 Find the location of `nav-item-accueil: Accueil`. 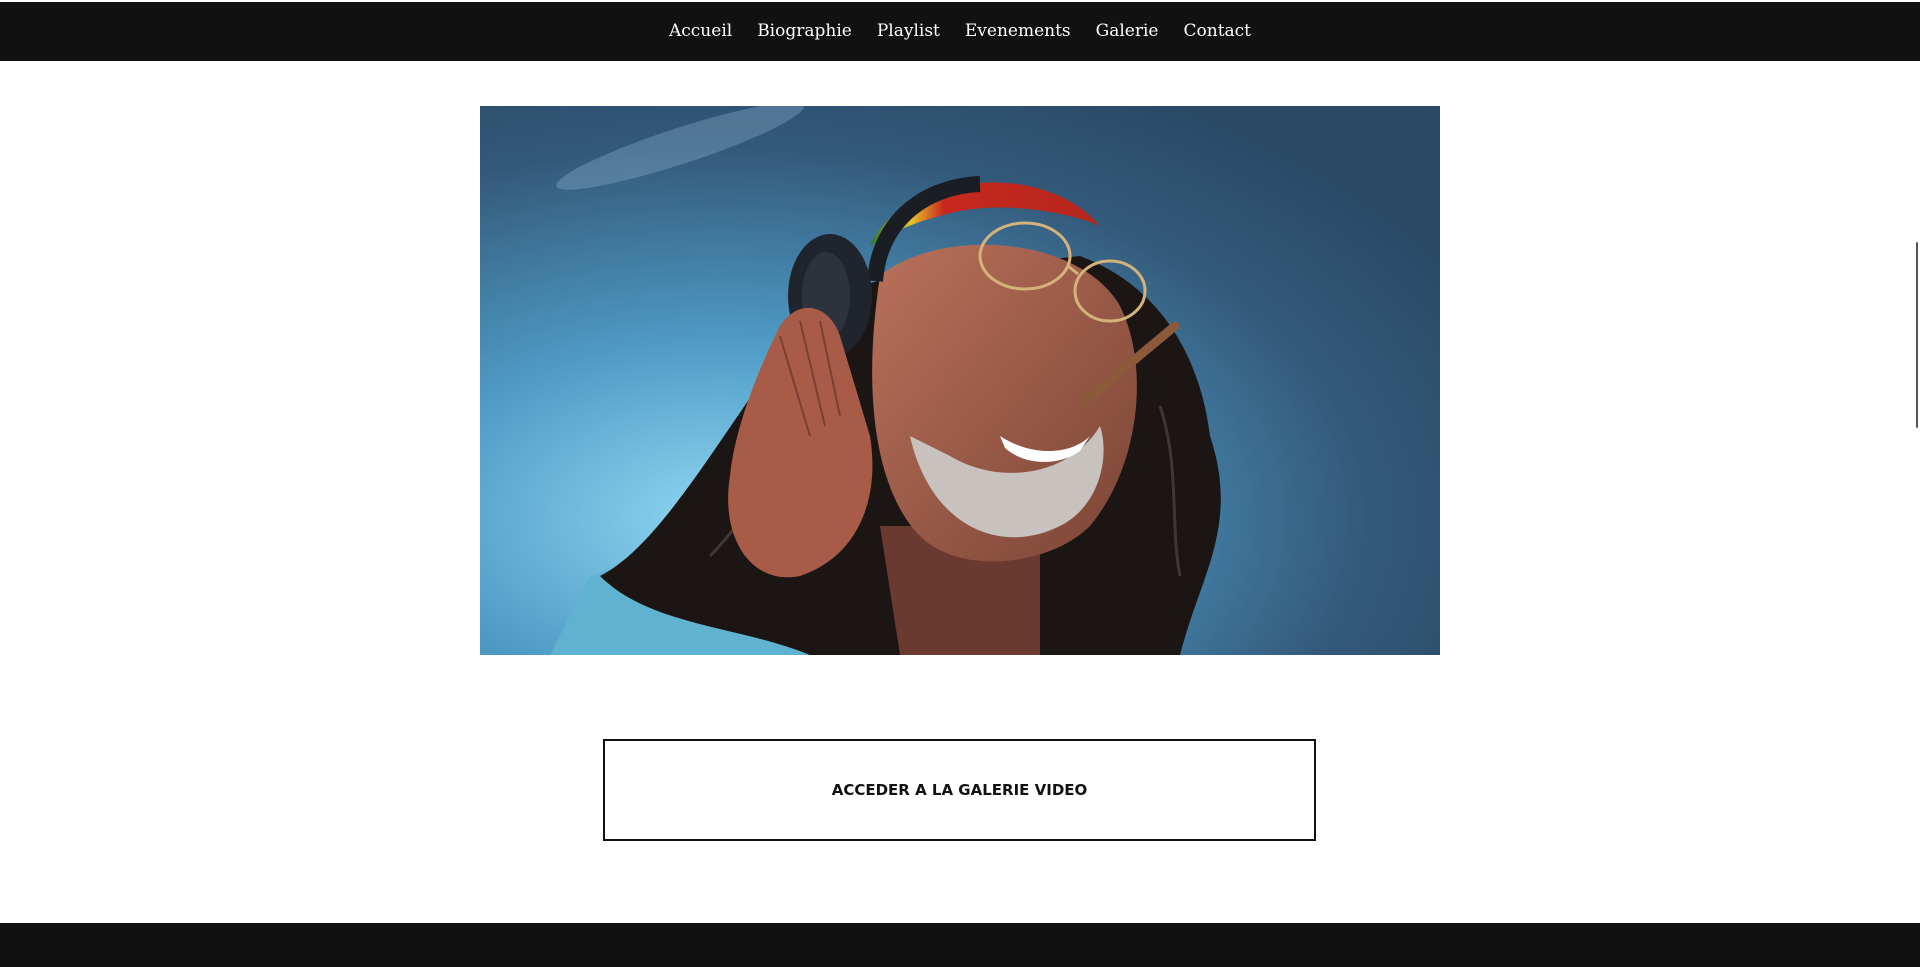

nav-item-accueil: Accueil is located at coordinates (700, 31).